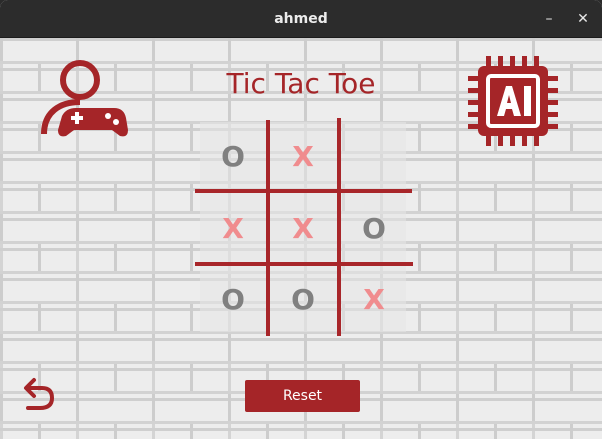 The width and height of the screenshot is (602, 439). Describe the element at coordinates (82, 98) in the screenshot. I see `player-controller-icon` at that location.